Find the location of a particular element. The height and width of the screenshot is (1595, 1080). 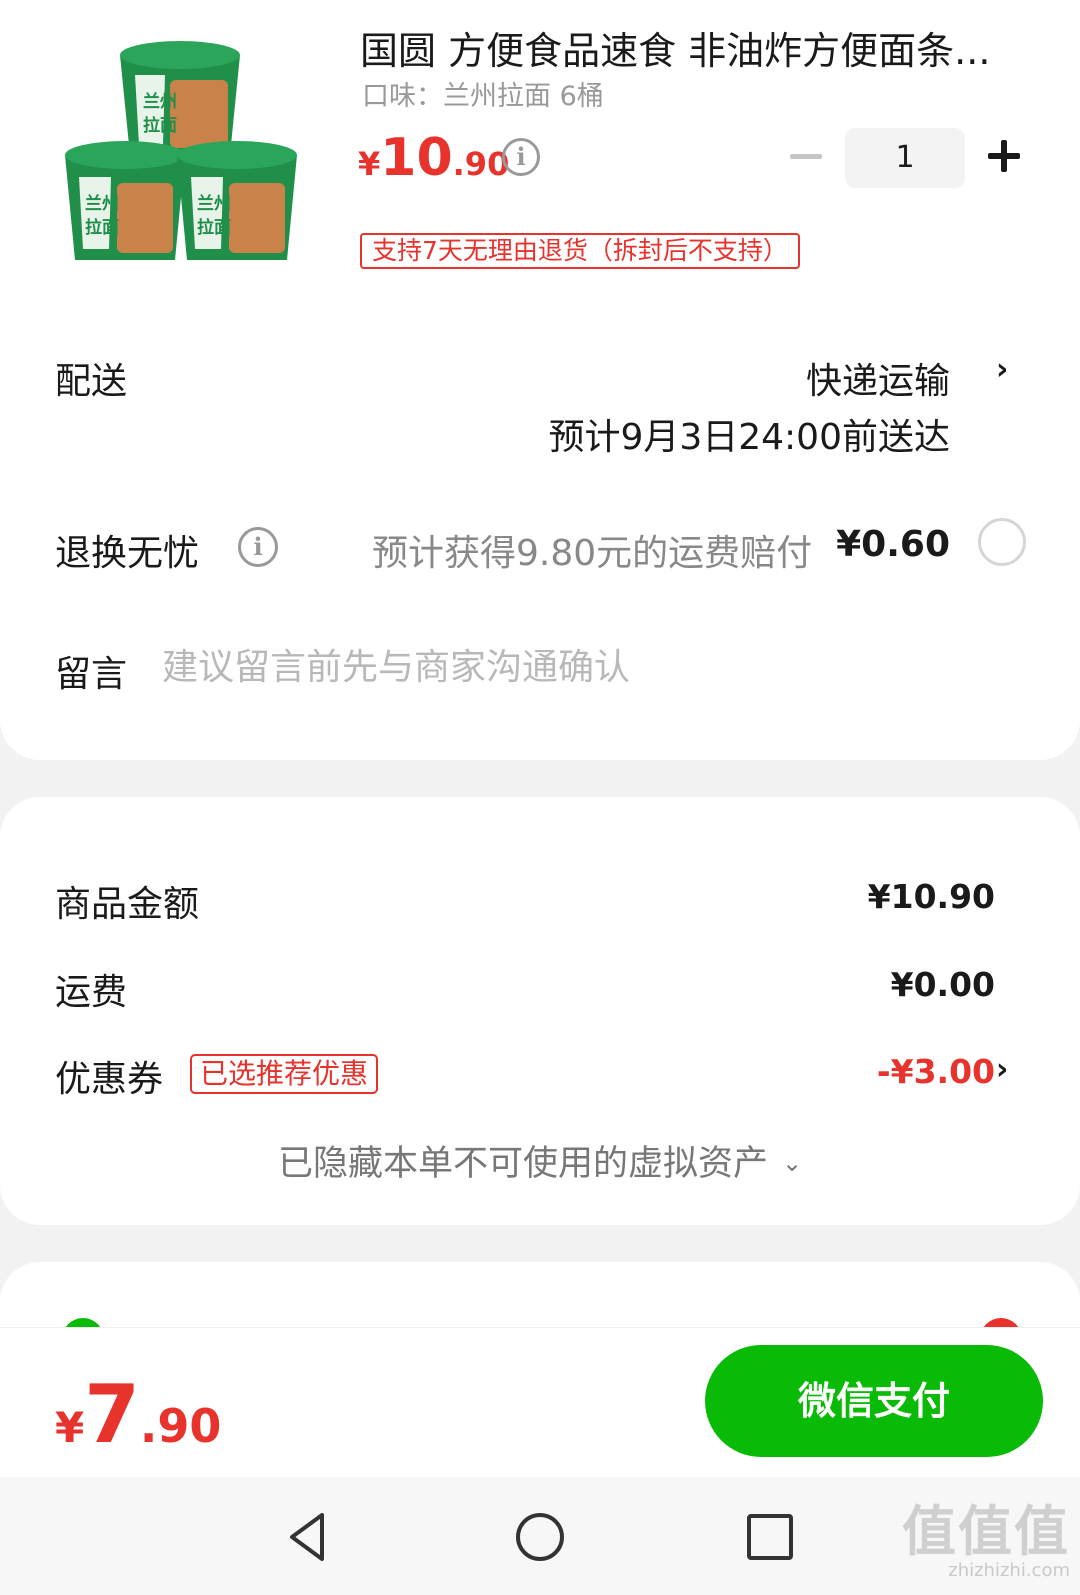

worry-free-price: ¥0.60 is located at coordinates (893, 544).